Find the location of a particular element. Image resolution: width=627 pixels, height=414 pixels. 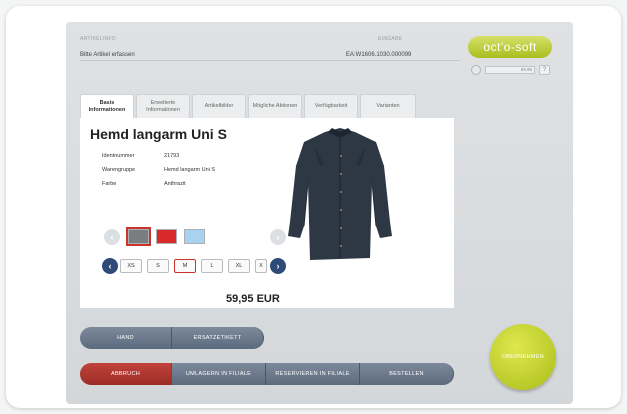

info-key: Identnummer is located at coordinates (118, 156).